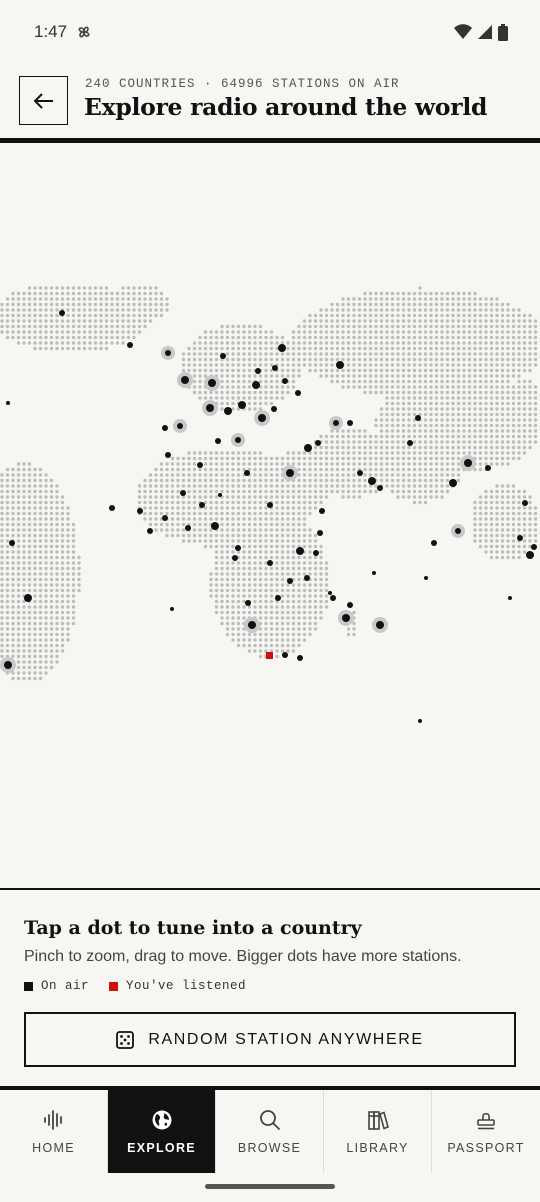 The height and width of the screenshot is (1202, 540). I want to click on nav-passport: PASSPORT, so click(486, 1131).